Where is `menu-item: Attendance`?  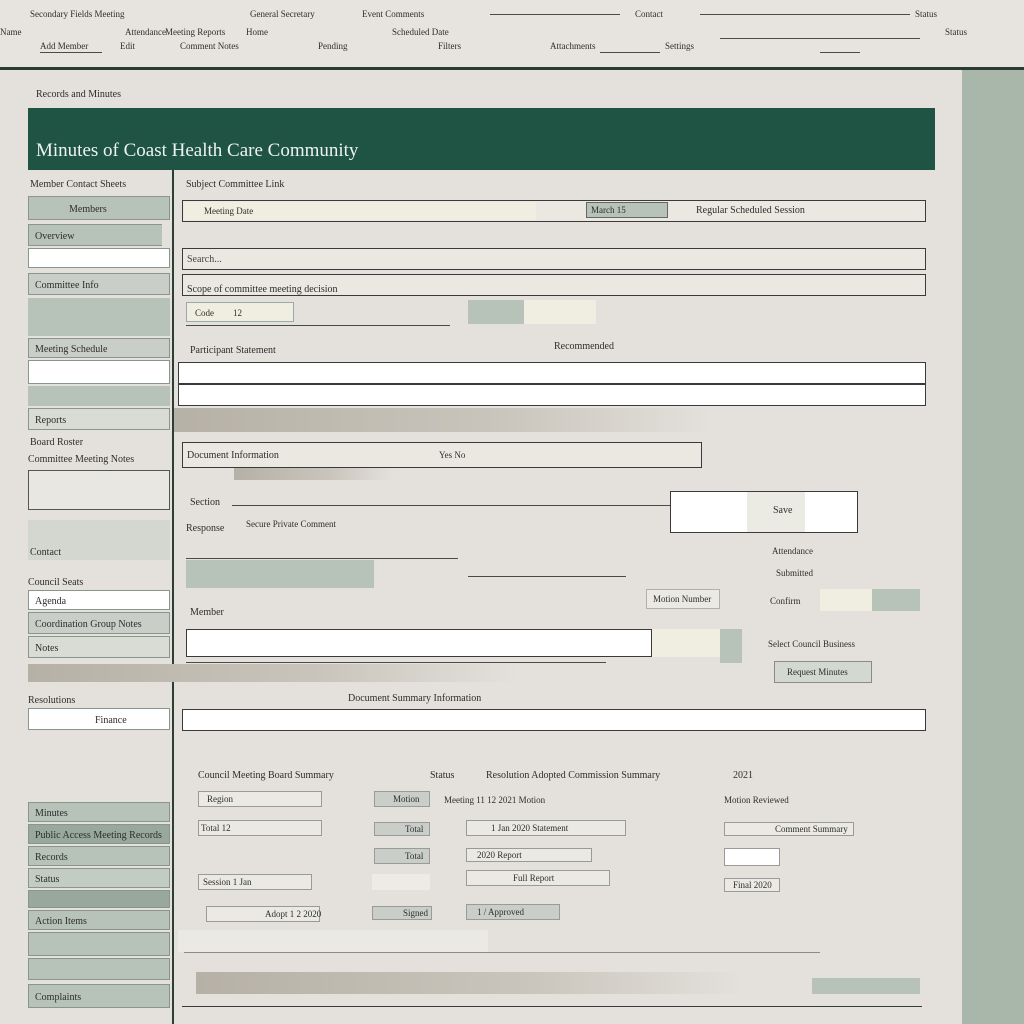 menu-item: Attendance is located at coordinates (145, 32).